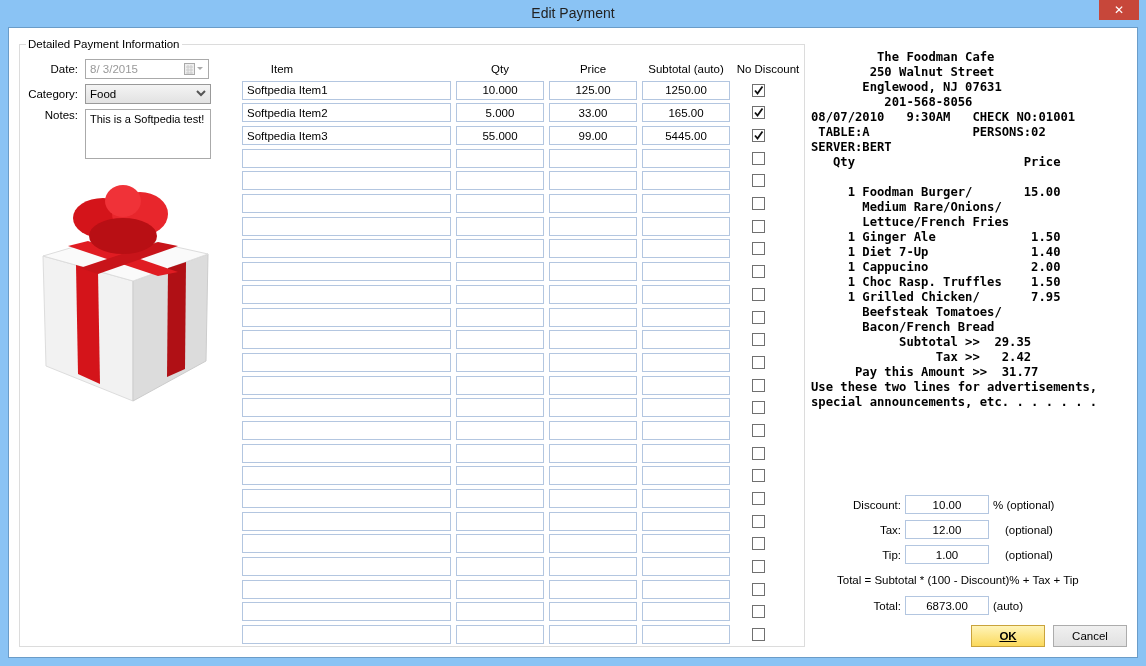  Describe the element at coordinates (593, 90) in the screenshot. I see `price-field: 125.00` at that location.